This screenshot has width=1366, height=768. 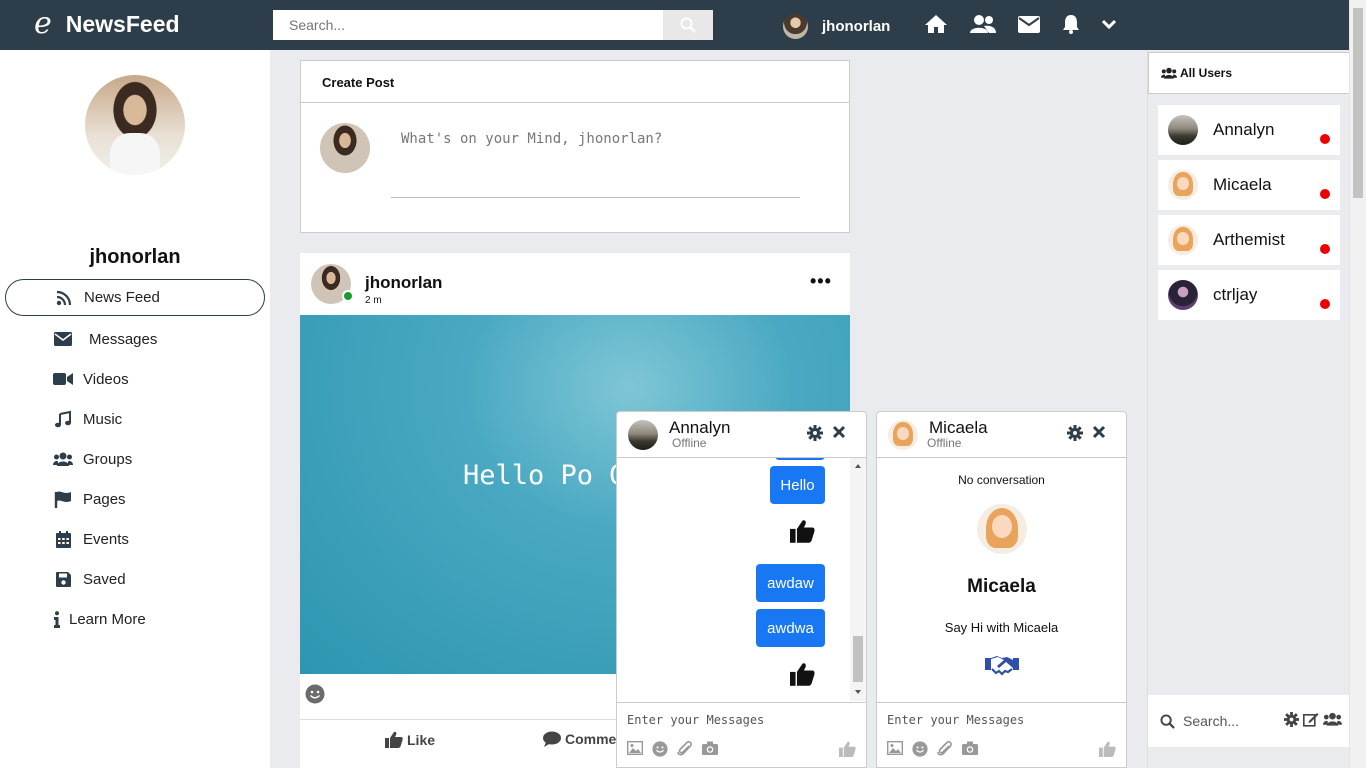 I want to click on user-name: Annalyn, so click(x=1244, y=129).